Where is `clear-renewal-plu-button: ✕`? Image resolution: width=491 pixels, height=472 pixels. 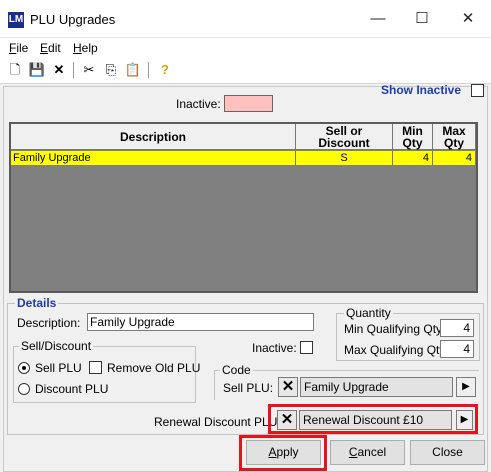 clear-renewal-plu-button: ✕ is located at coordinates (287, 420).